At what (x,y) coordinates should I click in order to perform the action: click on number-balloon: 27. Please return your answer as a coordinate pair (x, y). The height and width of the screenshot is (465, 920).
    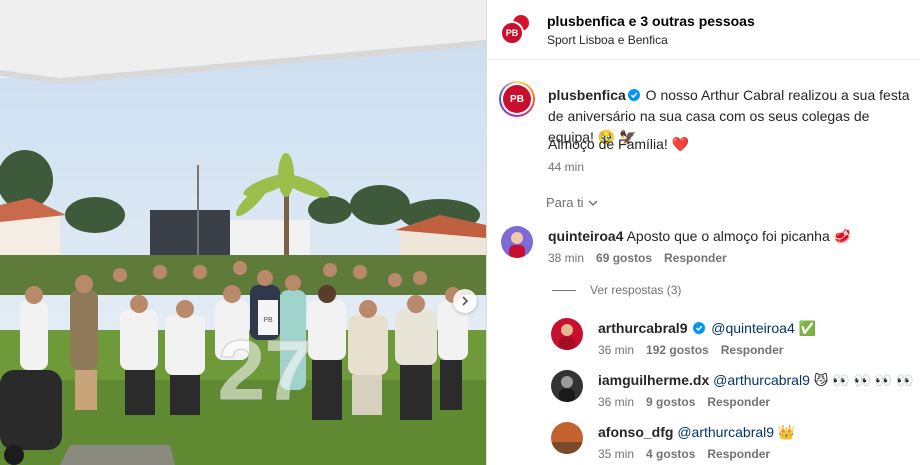
    Looking at the image, I should click on (264, 370).